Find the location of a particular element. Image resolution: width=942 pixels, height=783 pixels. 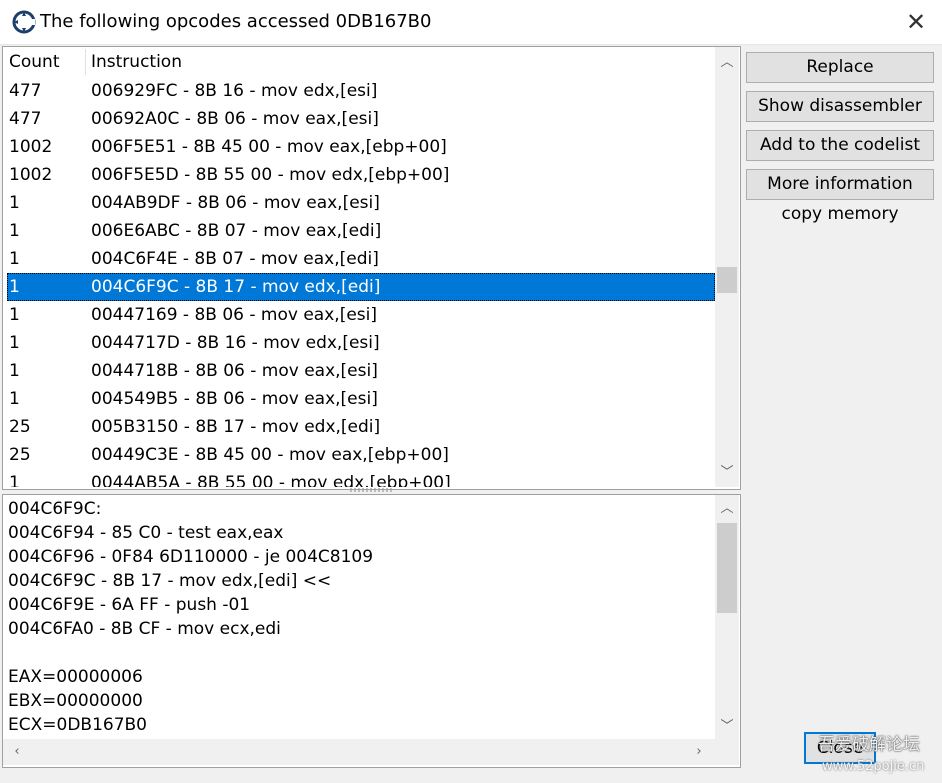

panel-splitter is located at coordinates (372, 490).